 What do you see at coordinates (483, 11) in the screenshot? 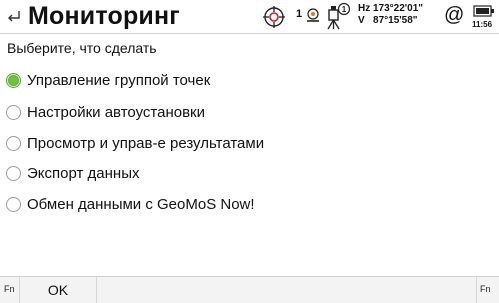
I see `battery-icon` at bounding box center [483, 11].